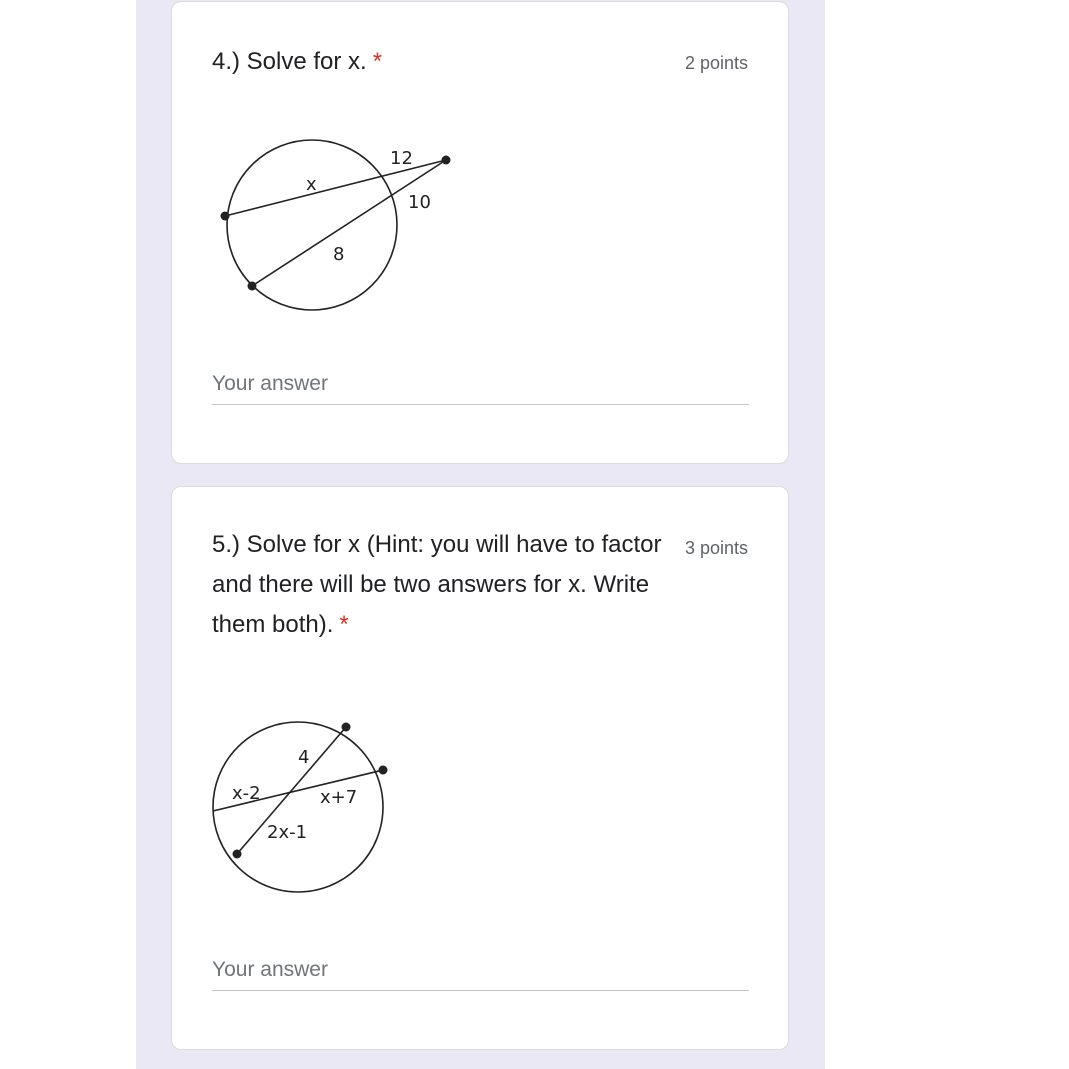 The image size is (1069, 1069). Describe the element at coordinates (716, 63) in the screenshot. I see `points-label: 2 points` at that location.